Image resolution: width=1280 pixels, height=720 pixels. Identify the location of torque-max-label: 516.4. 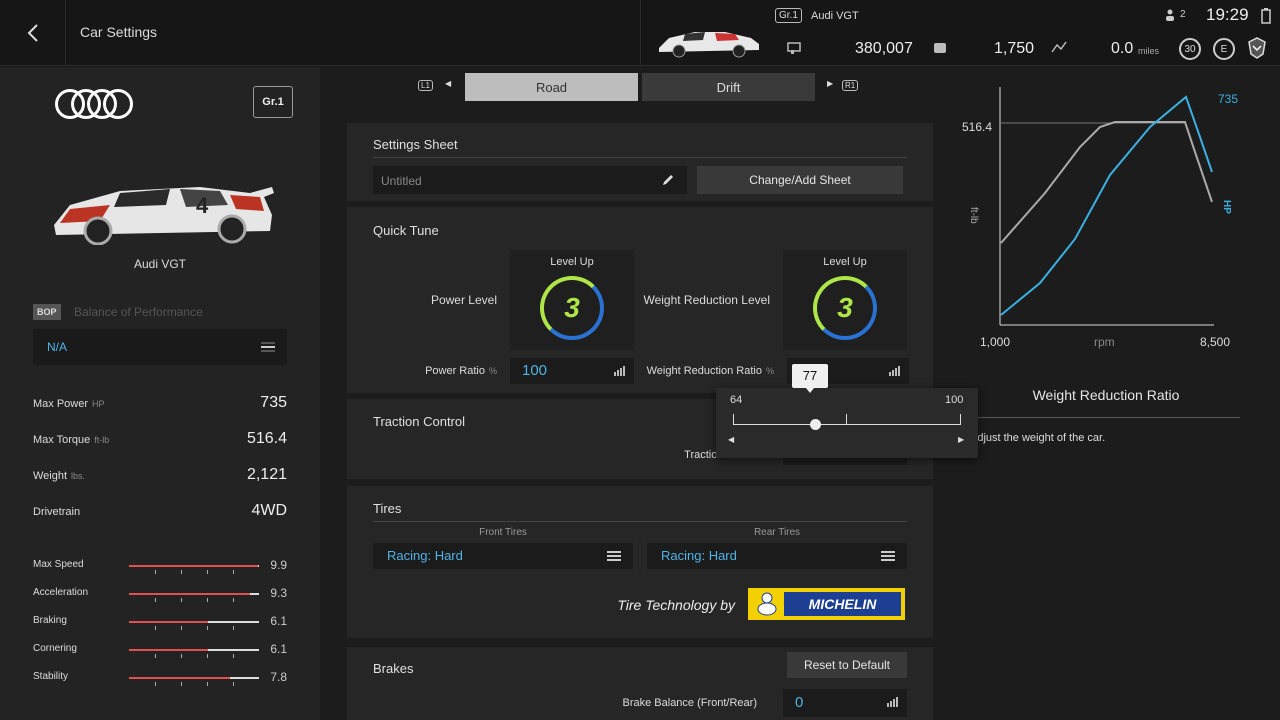
(977, 127).